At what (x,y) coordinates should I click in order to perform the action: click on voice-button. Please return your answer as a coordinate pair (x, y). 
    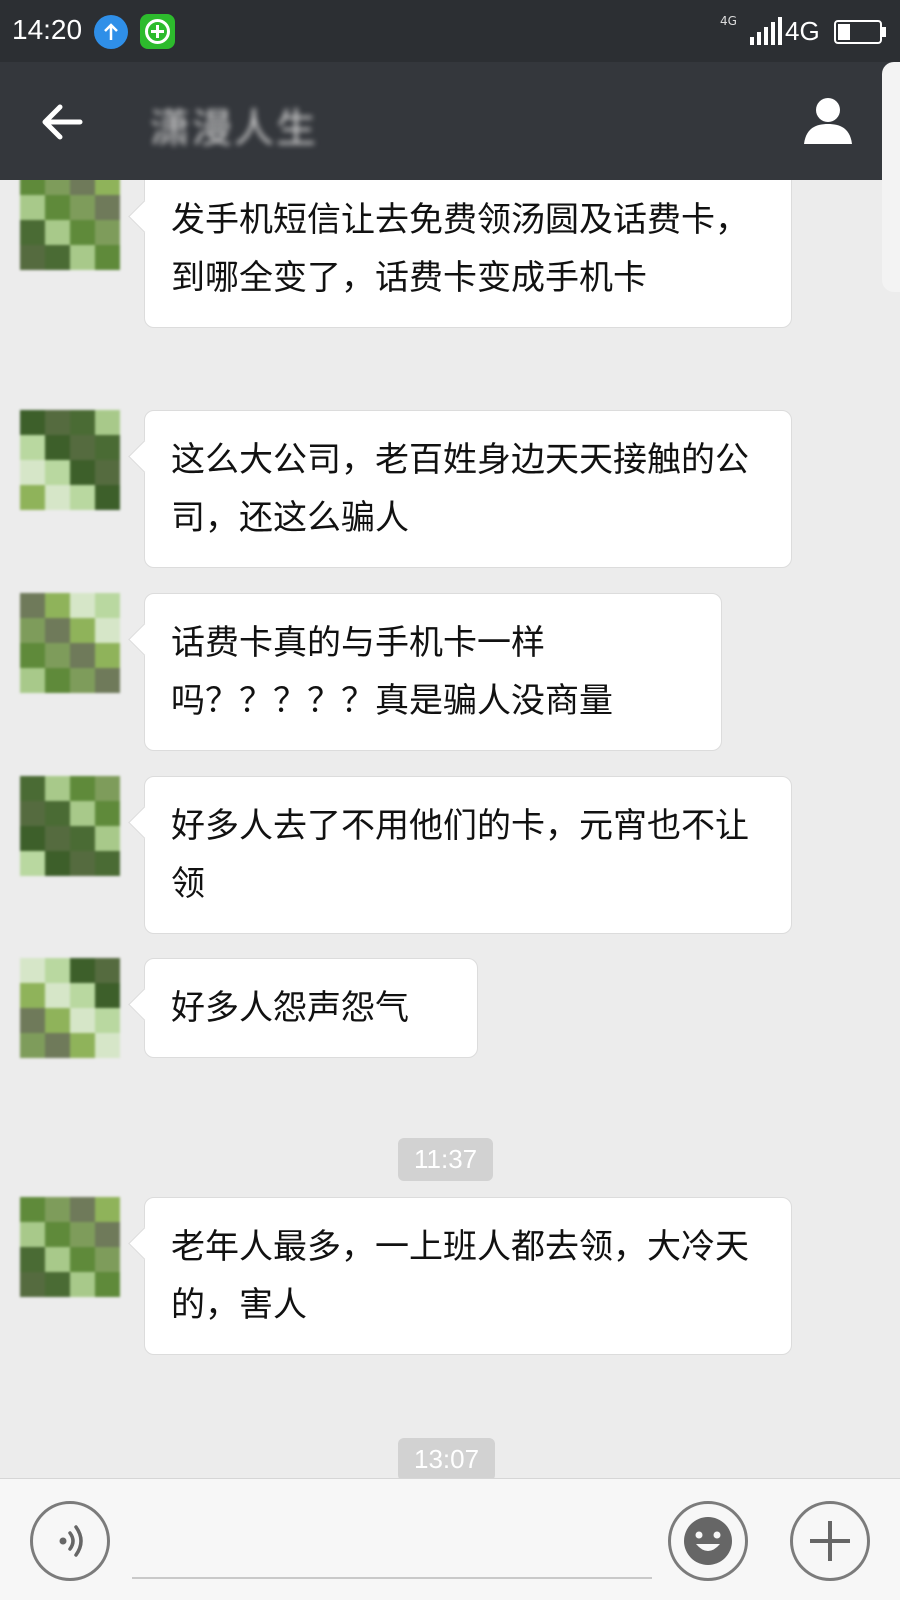
    Looking at the image, I should click on (70, 1541).